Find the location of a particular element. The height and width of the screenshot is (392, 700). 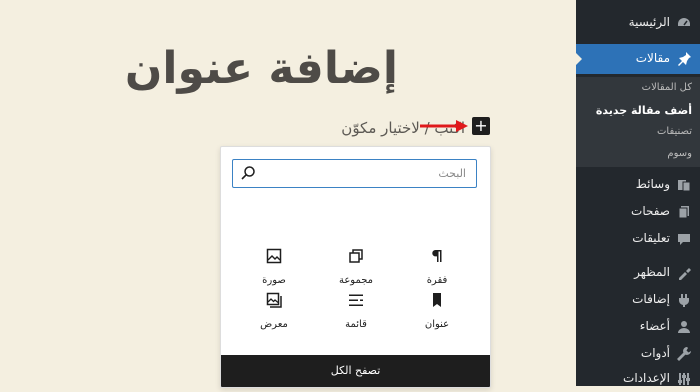

sidebar-item-label: صفحات is located at coordinates (650, 211).